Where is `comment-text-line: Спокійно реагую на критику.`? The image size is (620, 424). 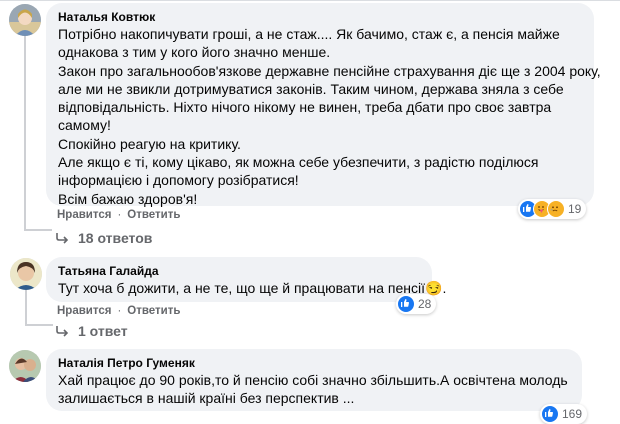
comment-text-line: Спокійно реагую на критику. is located at coordinates (149, 143).